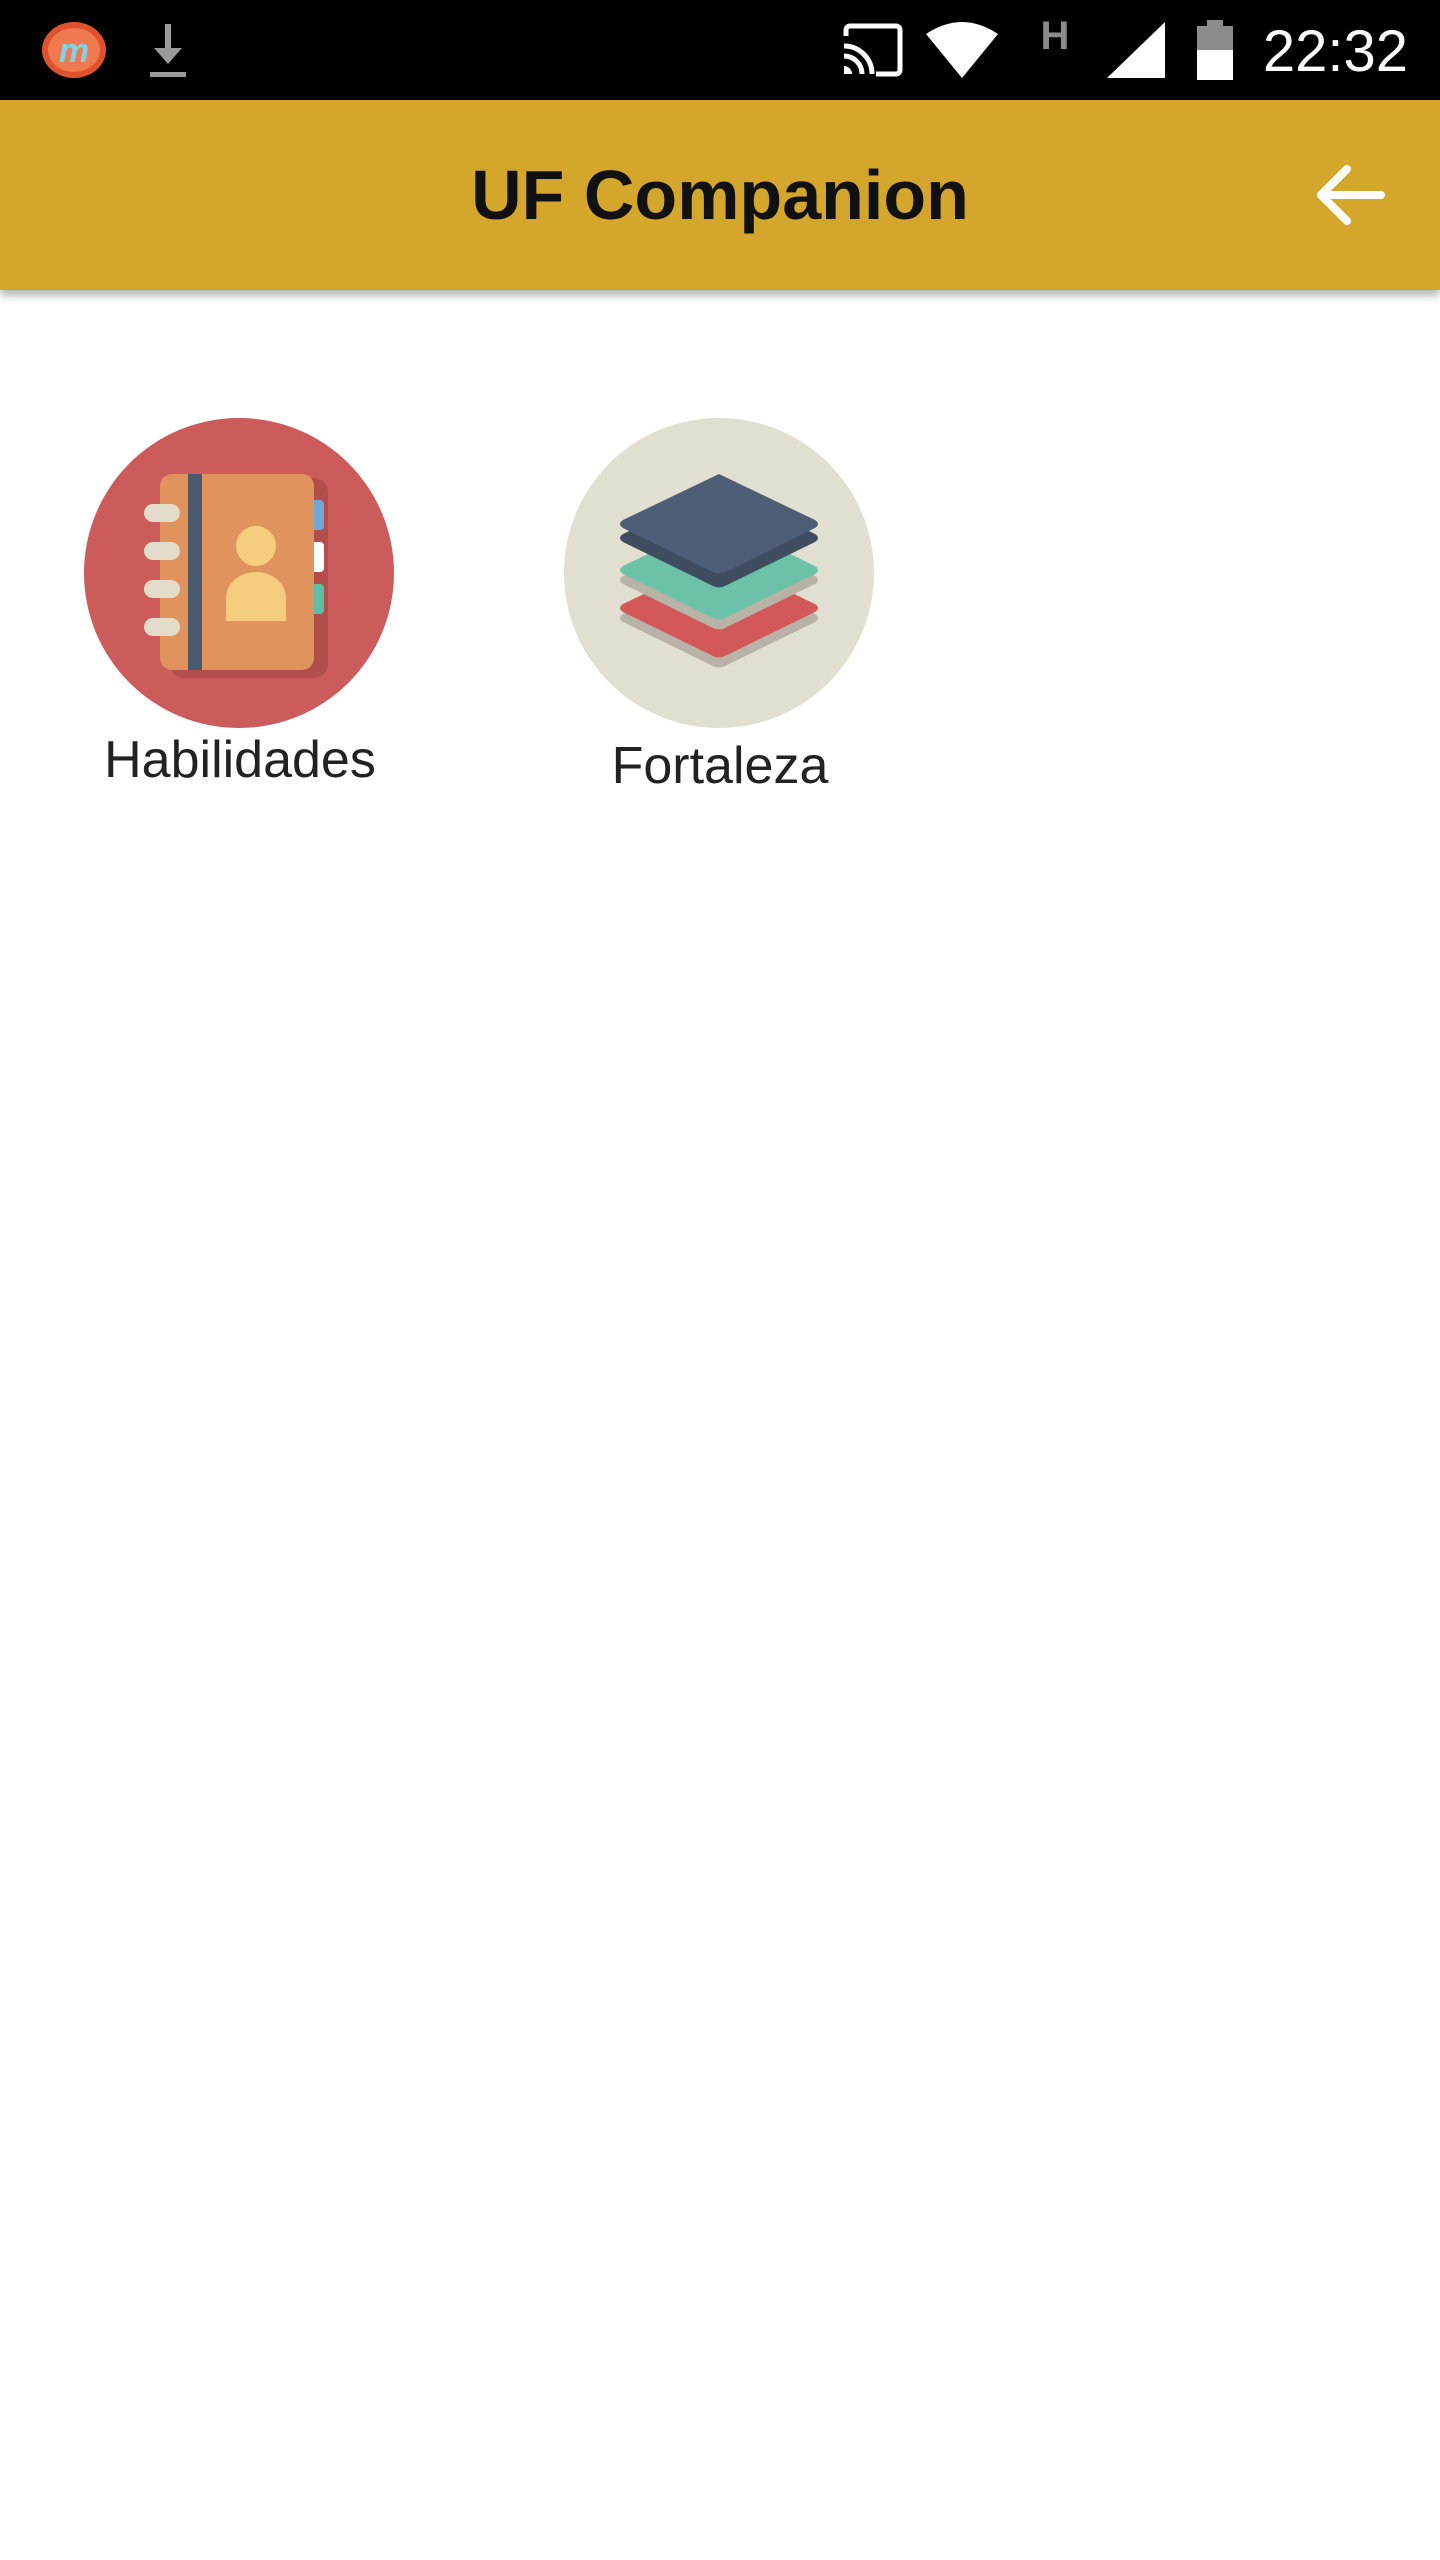  What do you see at coordinates (240, 760) in the screenshot?
I see `habilidades-label: Habilidades` at bounding box center [240, 760].